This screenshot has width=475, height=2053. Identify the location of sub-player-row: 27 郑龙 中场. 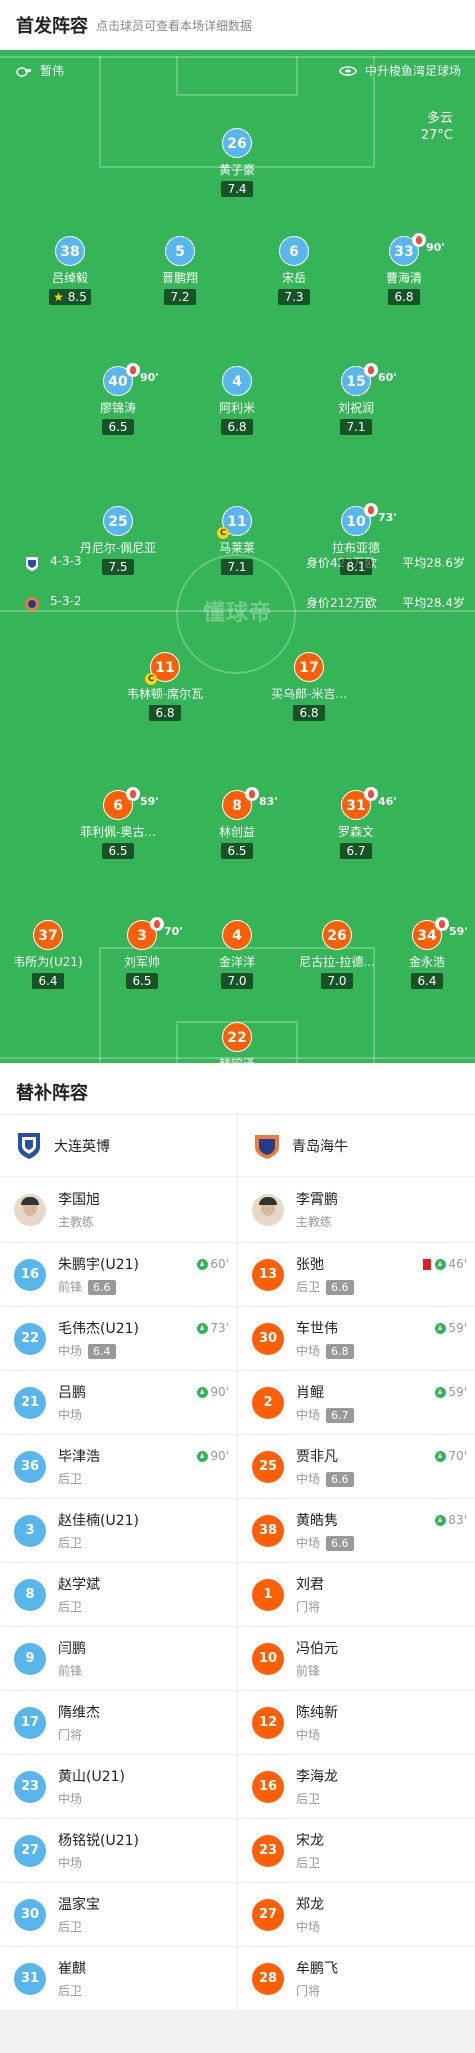
(356, 1915).